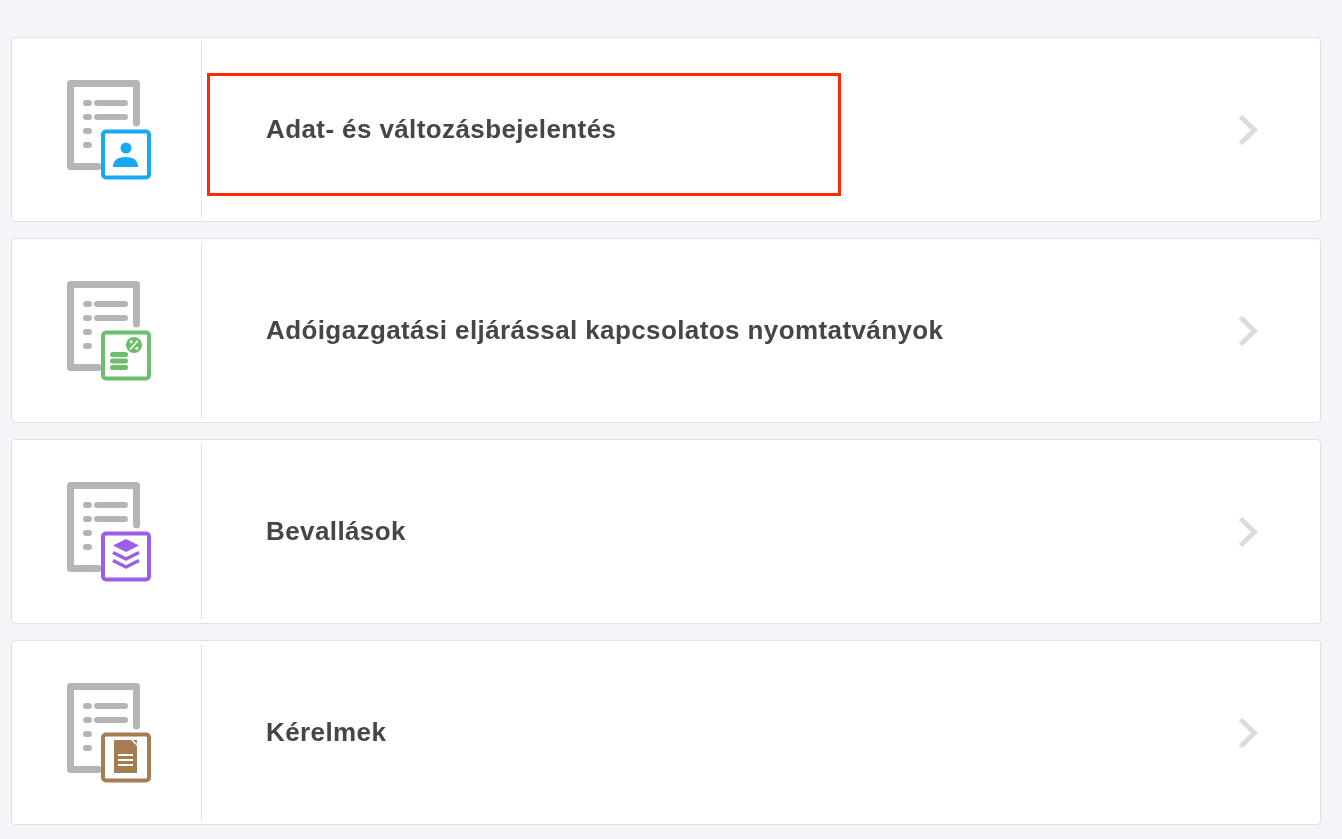 The height and width of the screenshot is (839, 1342). I want to click on category-title: Adóigazgatási eljárással kapcsolatos nyomtatványok, so click(605, 330).